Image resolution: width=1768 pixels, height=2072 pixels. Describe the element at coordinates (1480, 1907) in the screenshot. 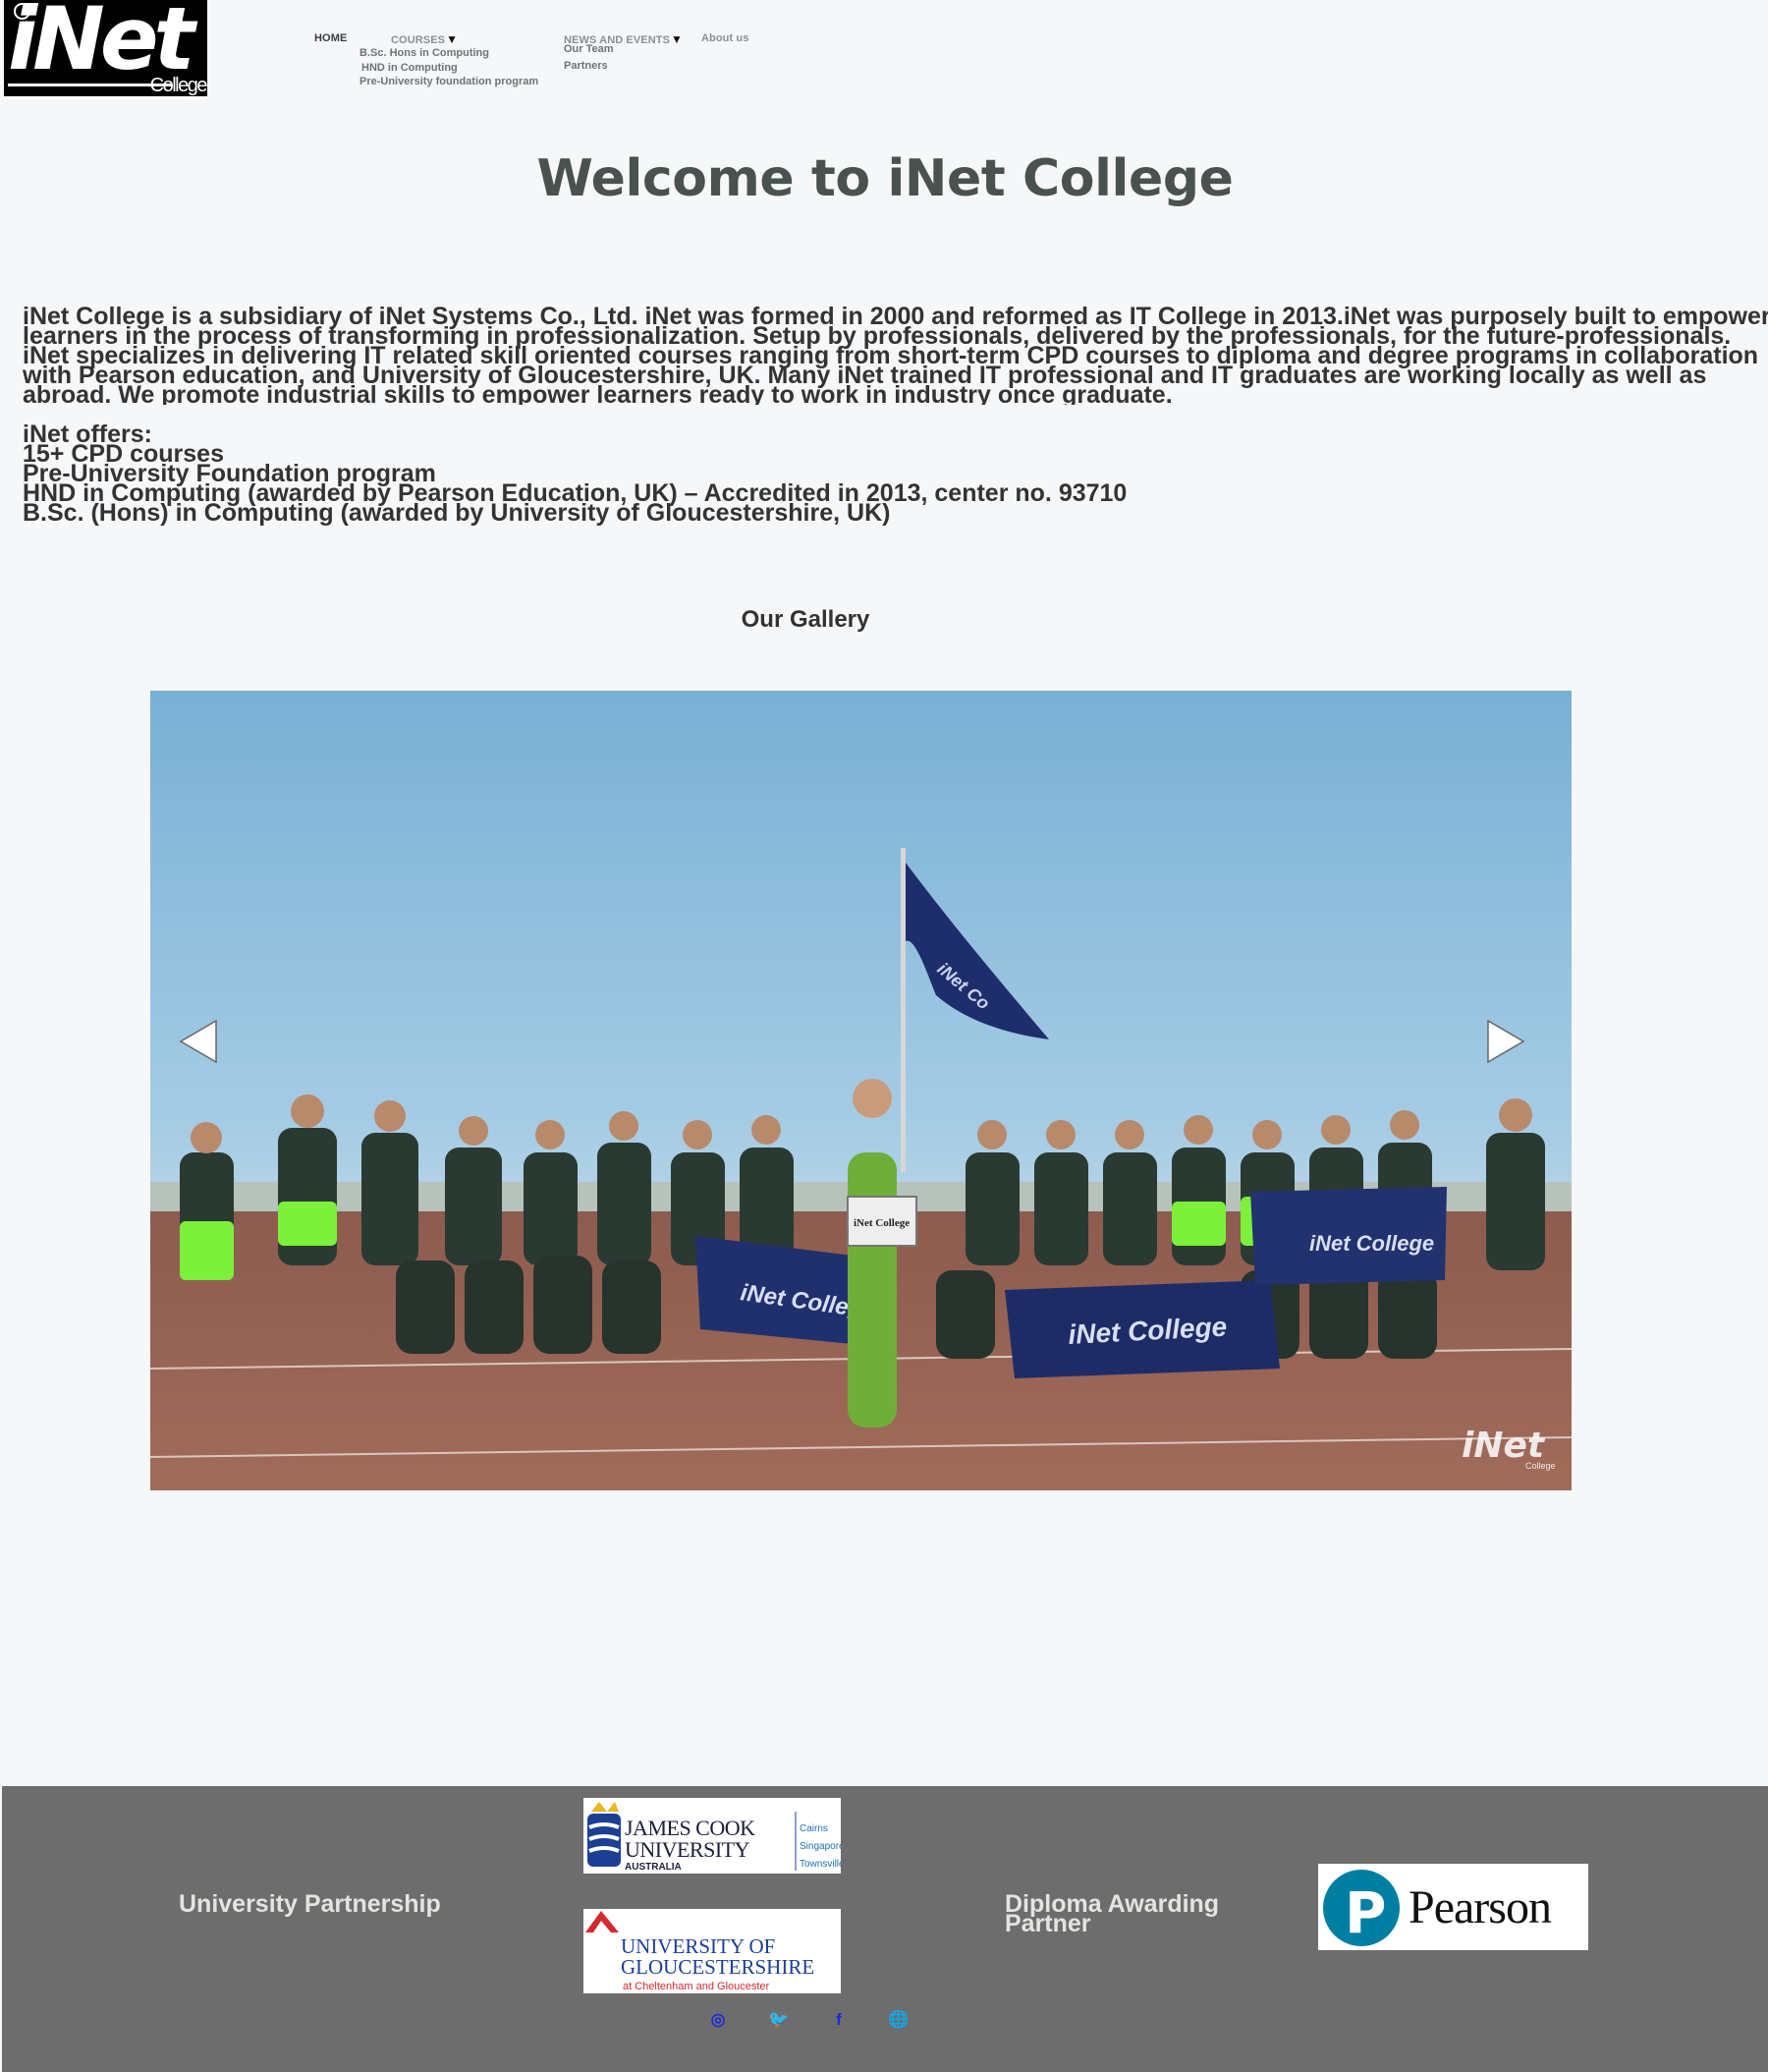

I see `pearson-name: Pearson` at that location.